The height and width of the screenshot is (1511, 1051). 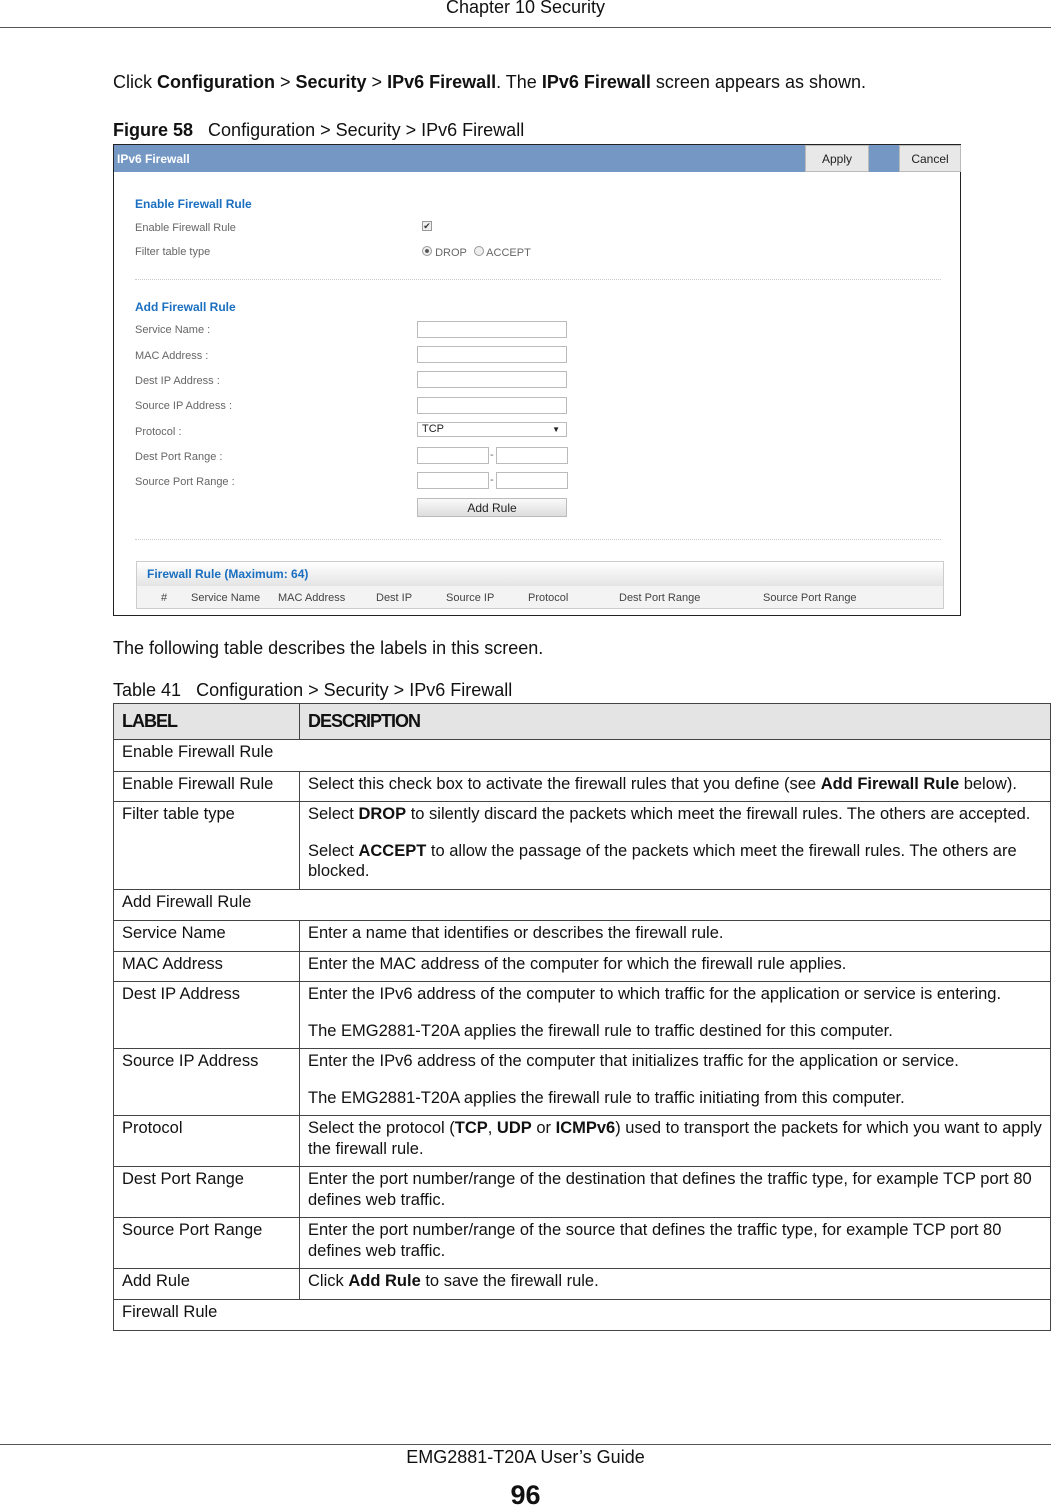 I want to click on dest-port-end-input, so click(x=532, y=455).